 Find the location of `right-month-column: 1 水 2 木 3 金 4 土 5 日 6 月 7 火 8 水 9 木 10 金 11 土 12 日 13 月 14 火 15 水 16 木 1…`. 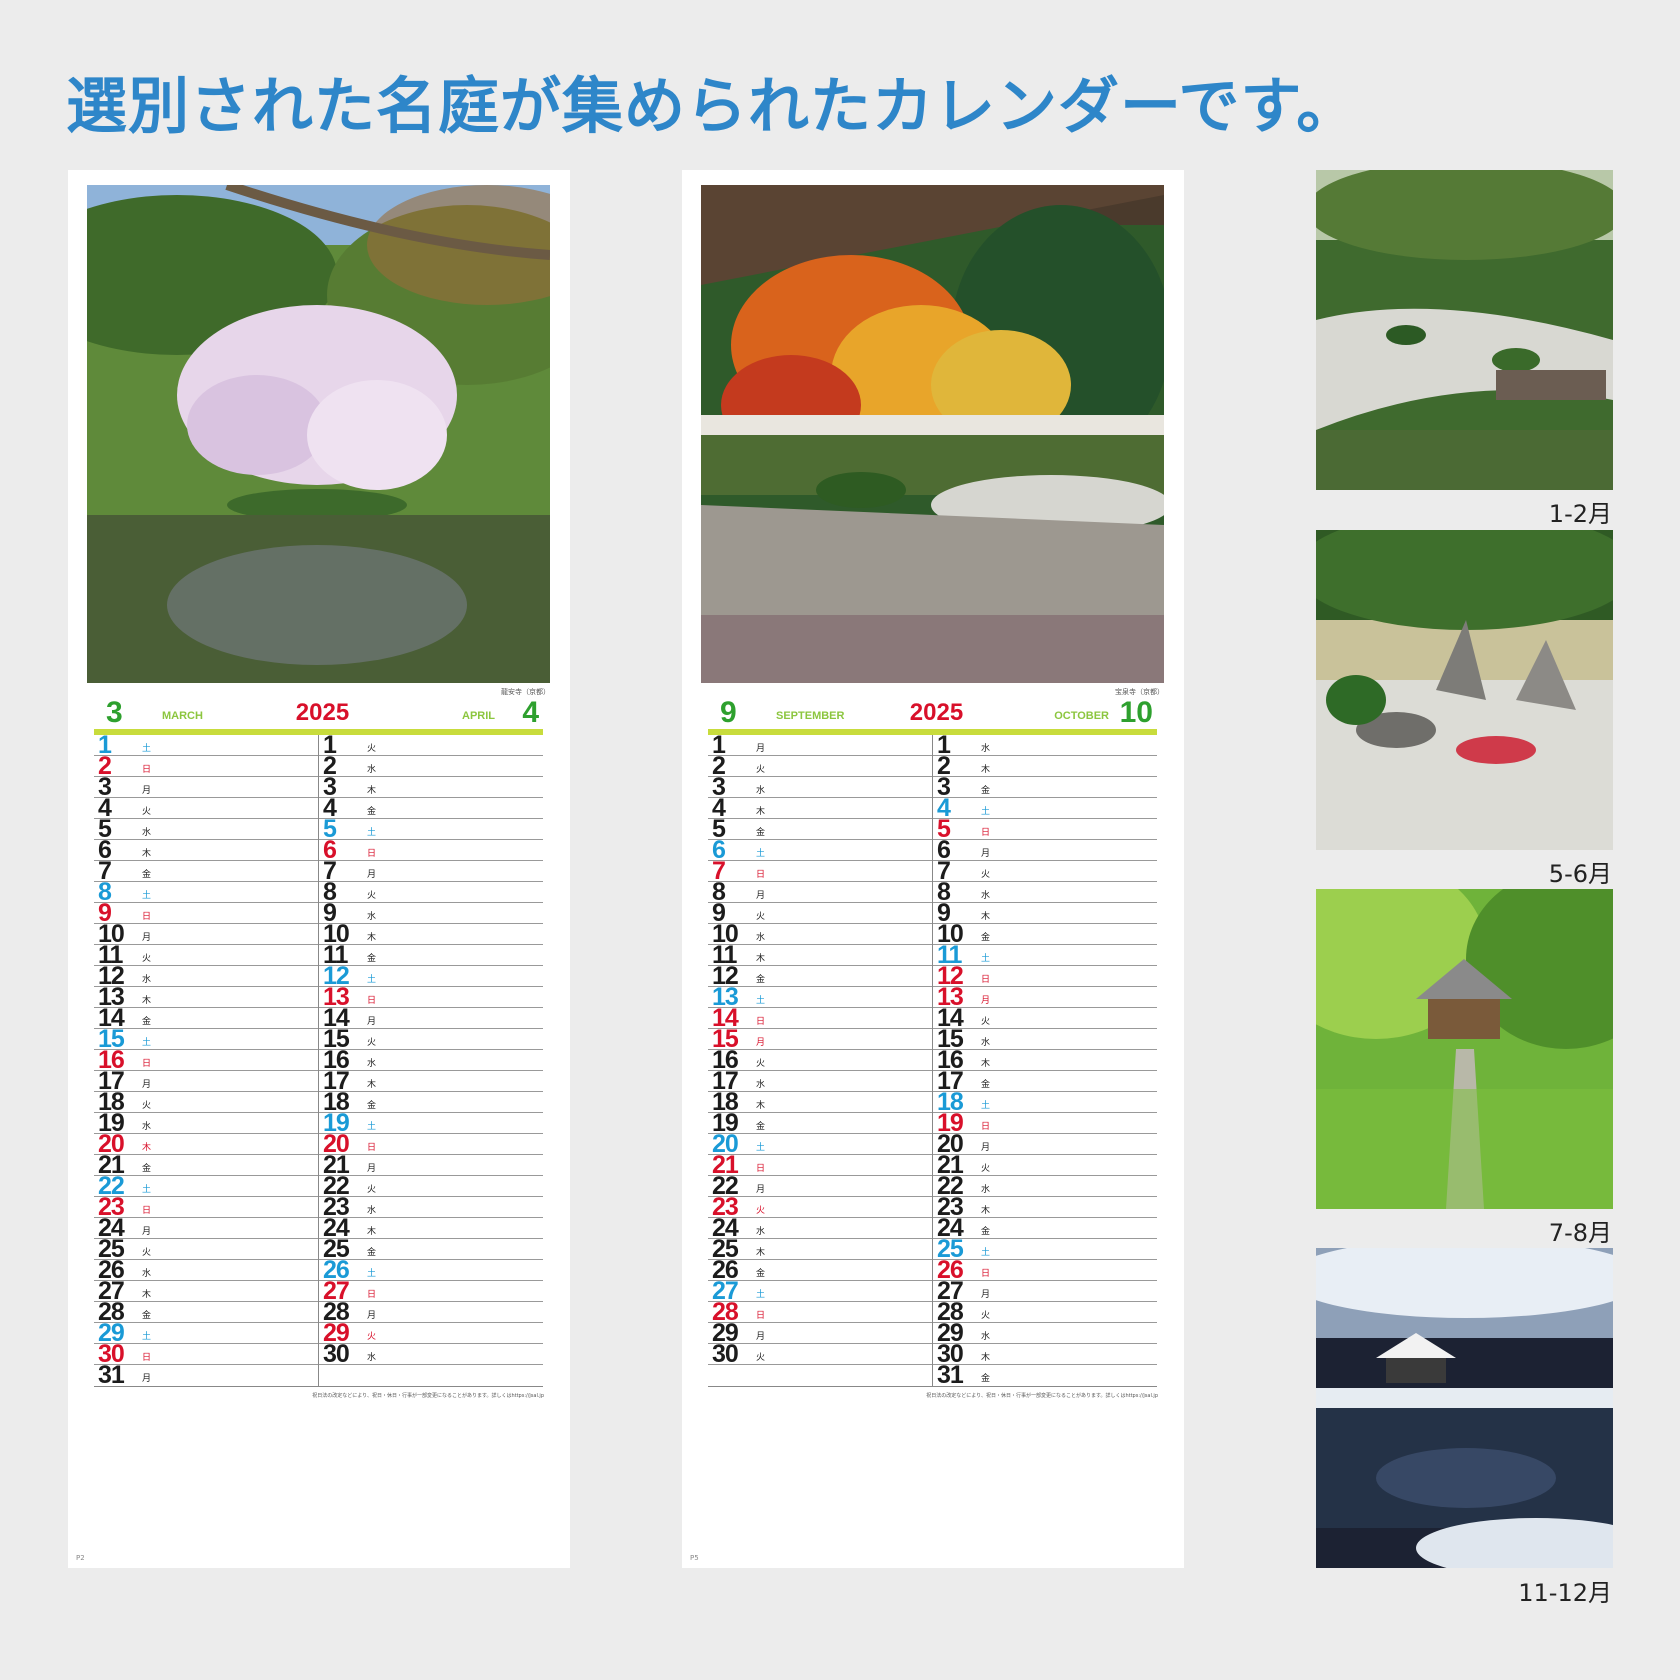

right-month-column: 1 水 2 木 3 金 4 土 5 日 6 月 7 火 8 水 9 木 10 金 11 土 12 日 13 月 14 火 15 水 16 木 1… is located at coordinates (1045, 1060).